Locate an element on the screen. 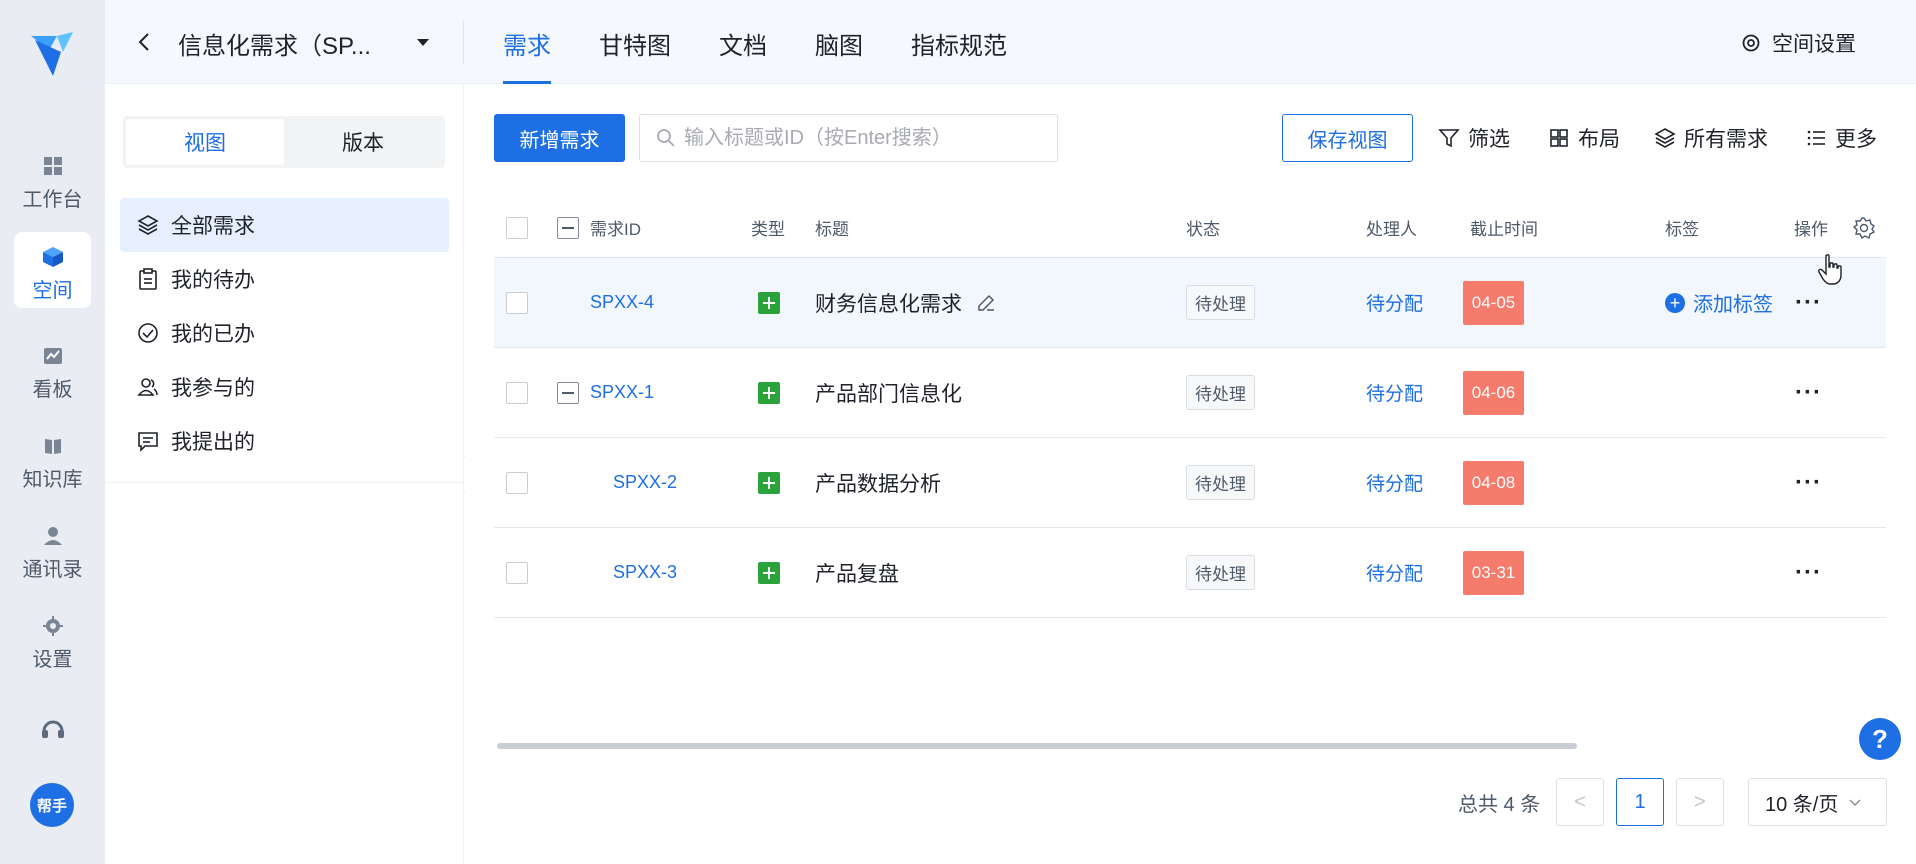 The height and width of the screenshot is (864, 1916). column-settings-icon is located at coordinates (1864, 227).